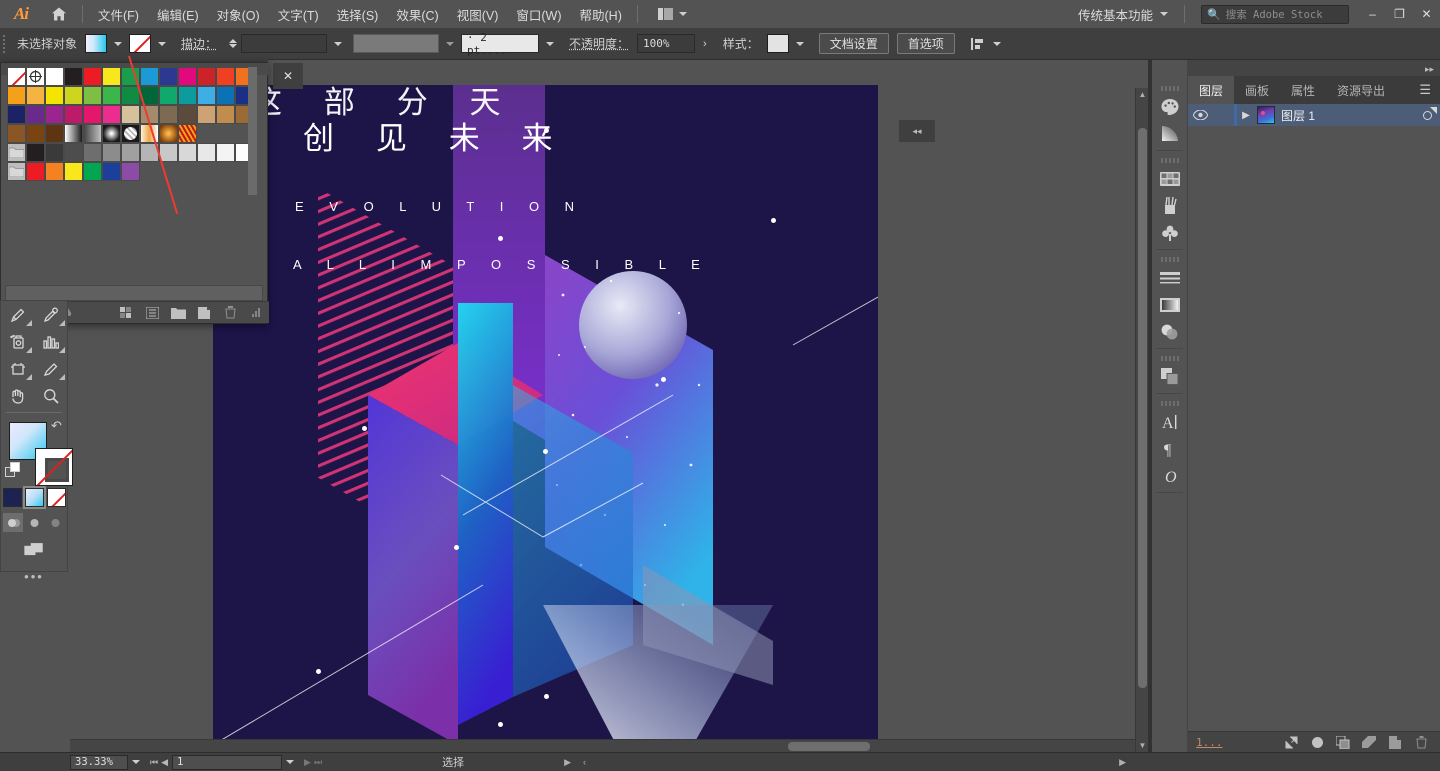 This screenshot has height=771, width=1440. I want to click on expand-panels-icon: ▸▸, so click(1429, 69).